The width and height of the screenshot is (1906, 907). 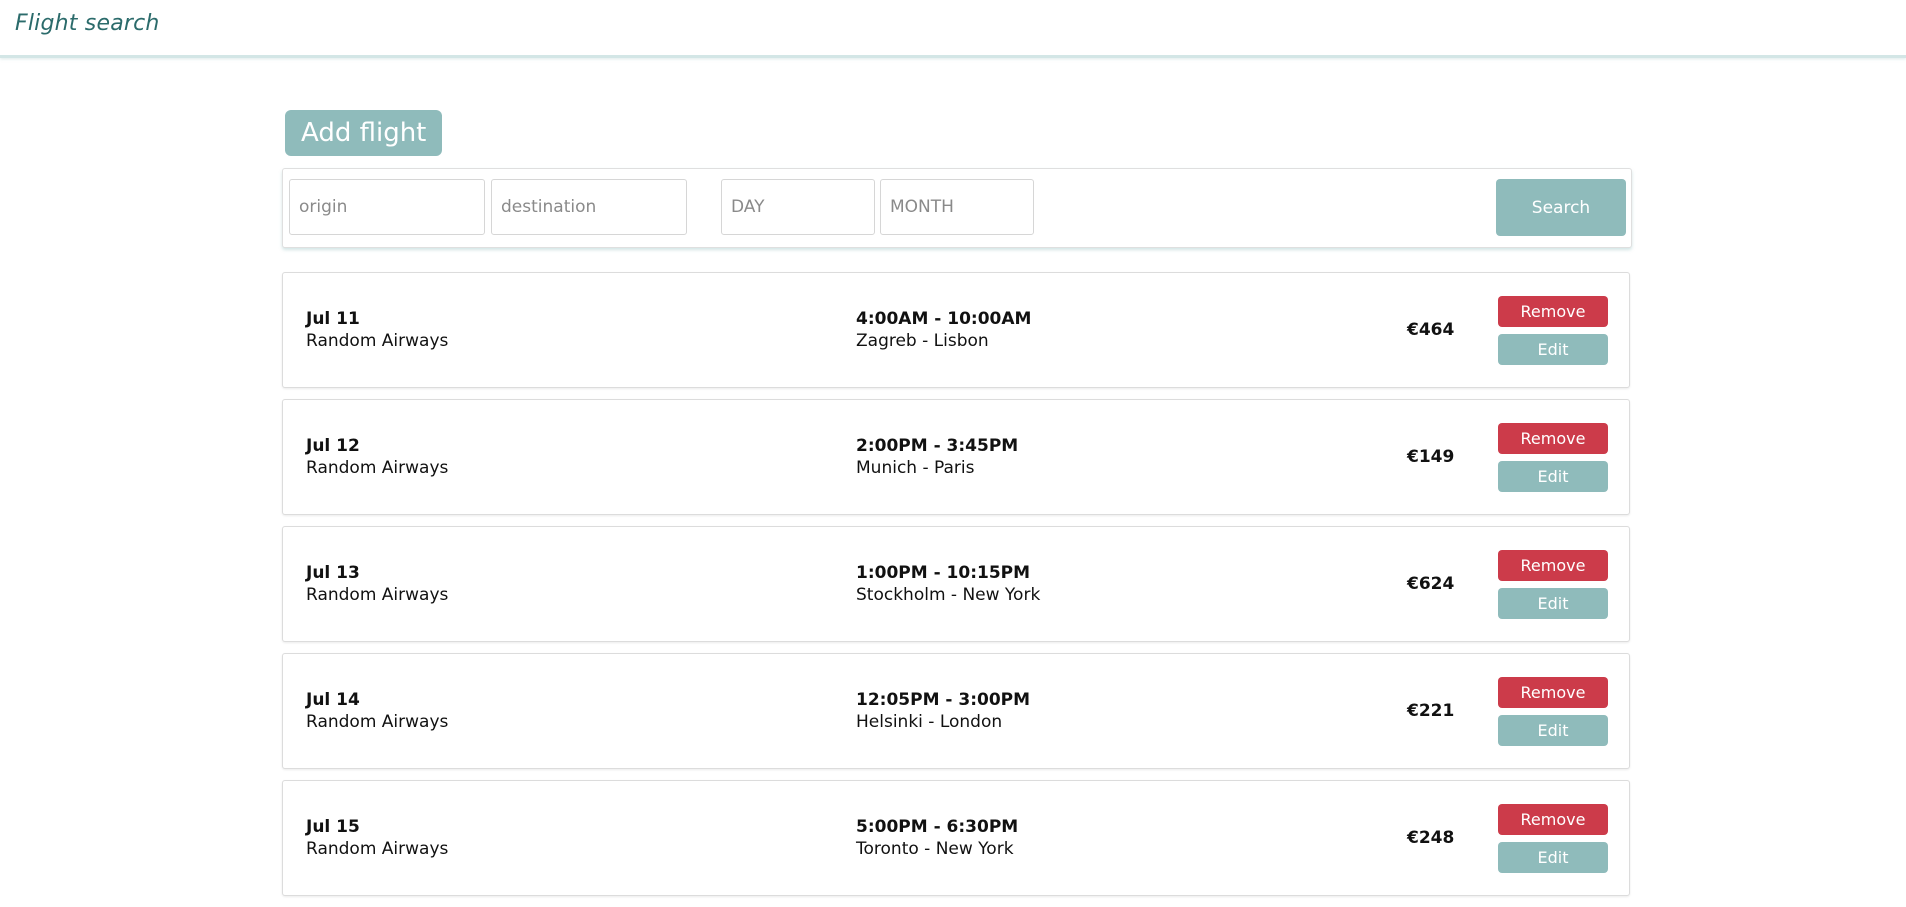 I want to click on flight-price: €248, so click(x=1431, y=838).